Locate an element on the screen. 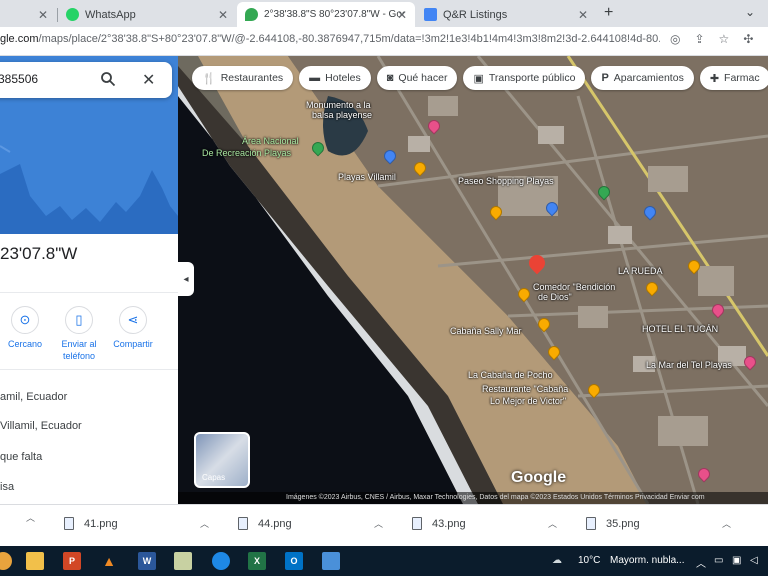 Image resolution: width=768 pixels, height=576 pixels. info-row-business: isa is located at coordinates (7, 487).